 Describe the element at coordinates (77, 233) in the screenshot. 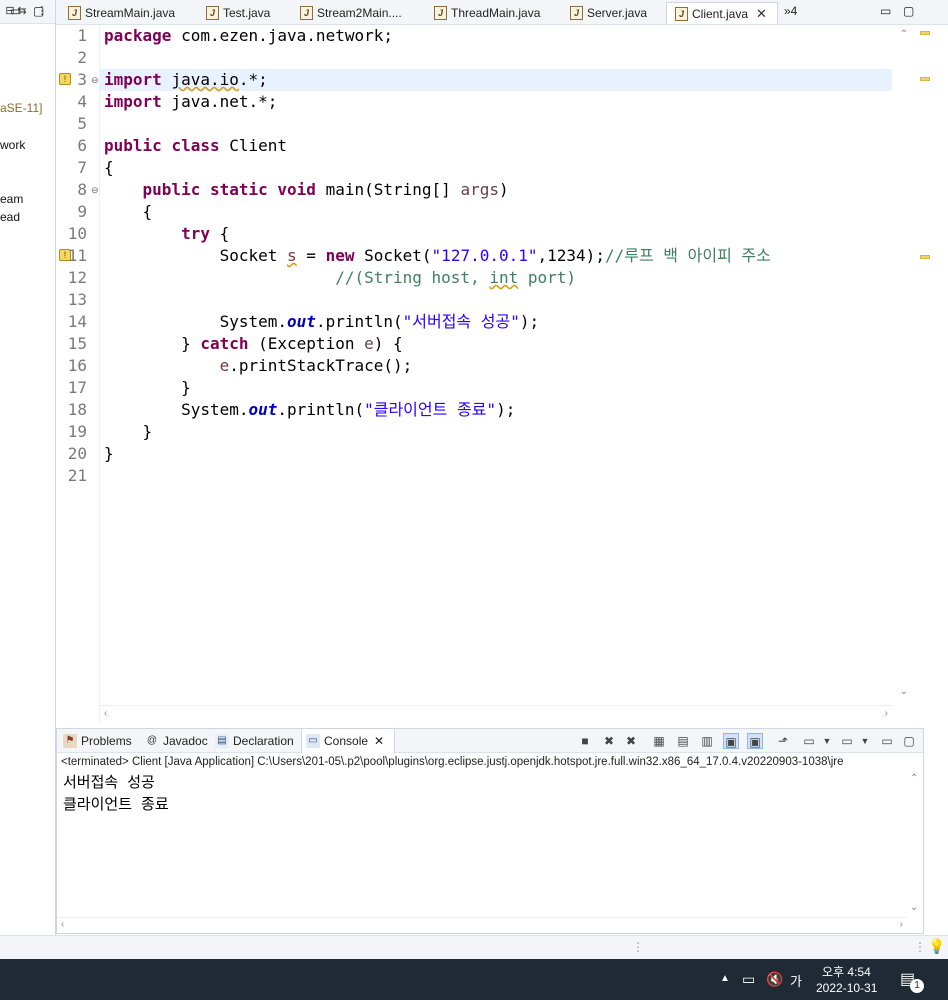

I see `line-number: 10` at that location.